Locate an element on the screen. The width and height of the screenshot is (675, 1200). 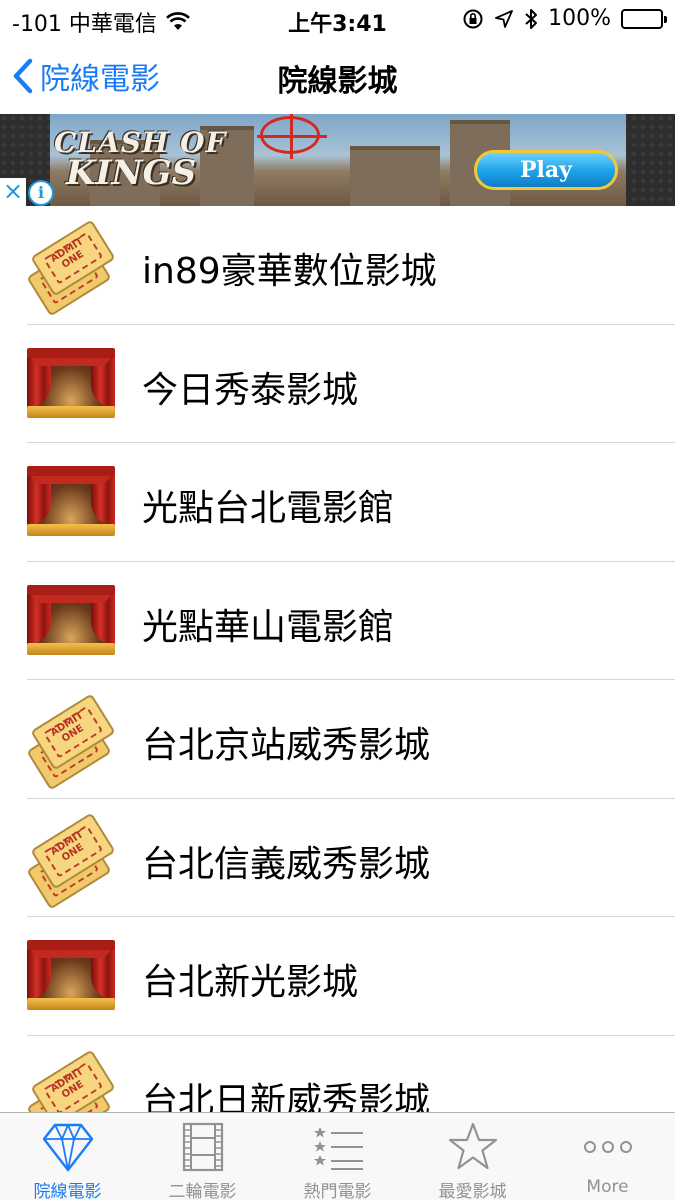
cinema-row: 今日秀泰影城 is located at coordinates (337, 384).